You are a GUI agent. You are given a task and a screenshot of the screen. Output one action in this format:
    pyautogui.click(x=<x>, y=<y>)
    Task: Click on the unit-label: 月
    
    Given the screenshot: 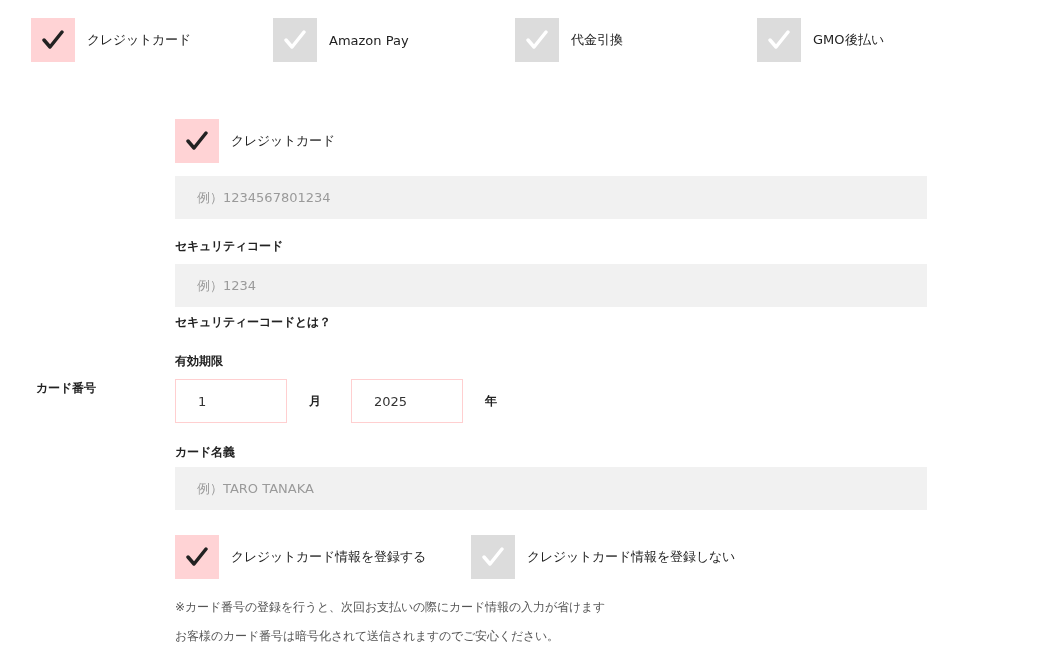 What is the action you would take?
    pyautogui.click(x=315, y=401)
    